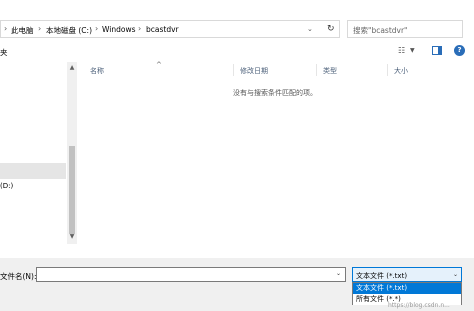 The image size is (474, 311). What do you see at coordinates (401, 50) in the screenshot?
I see `view-options-icon: ☷` at bounding box center [401, 50].